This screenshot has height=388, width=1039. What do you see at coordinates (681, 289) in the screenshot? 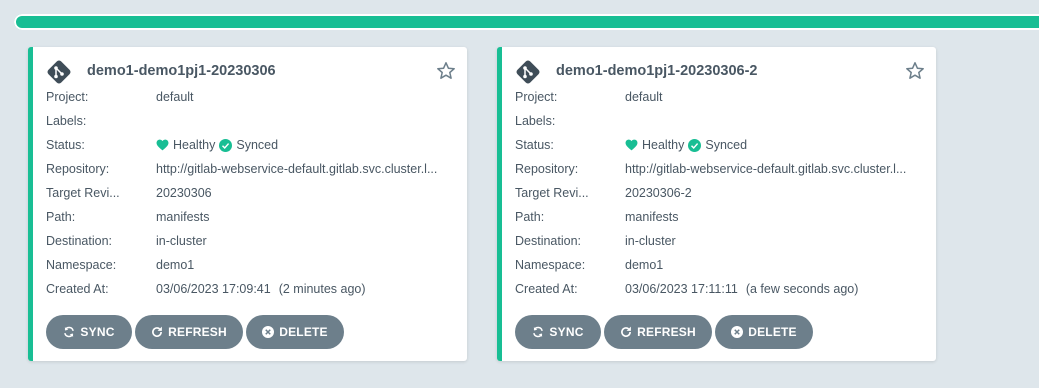
I see `created-at-time: 03/06/2023 17:11:11` at bounding box center [681, 289].